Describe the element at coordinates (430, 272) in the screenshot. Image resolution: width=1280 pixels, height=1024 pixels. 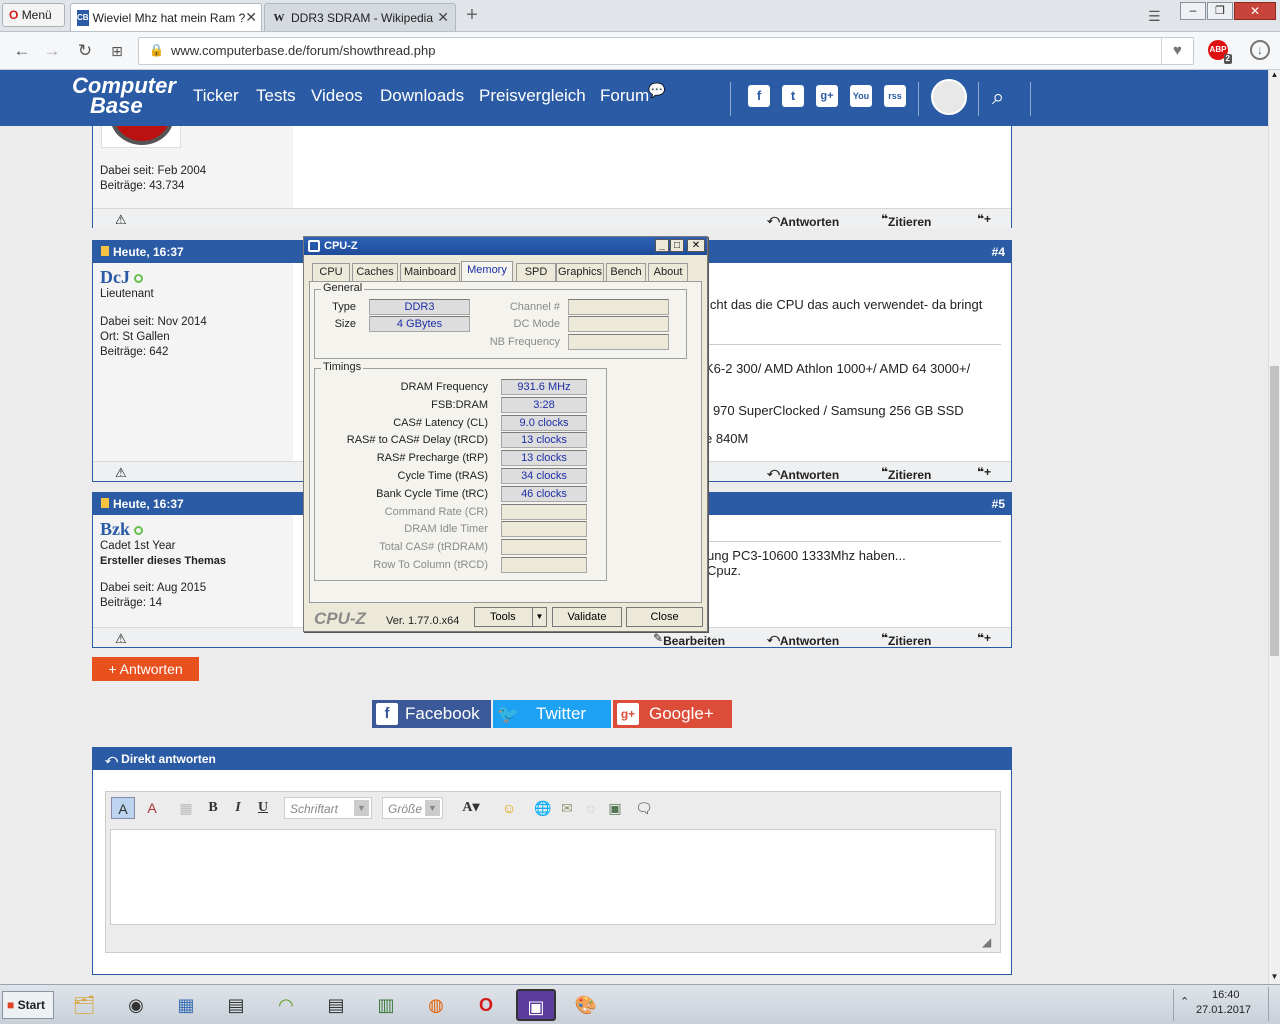
I see `tab-mainboard: Mainboard` at that location.